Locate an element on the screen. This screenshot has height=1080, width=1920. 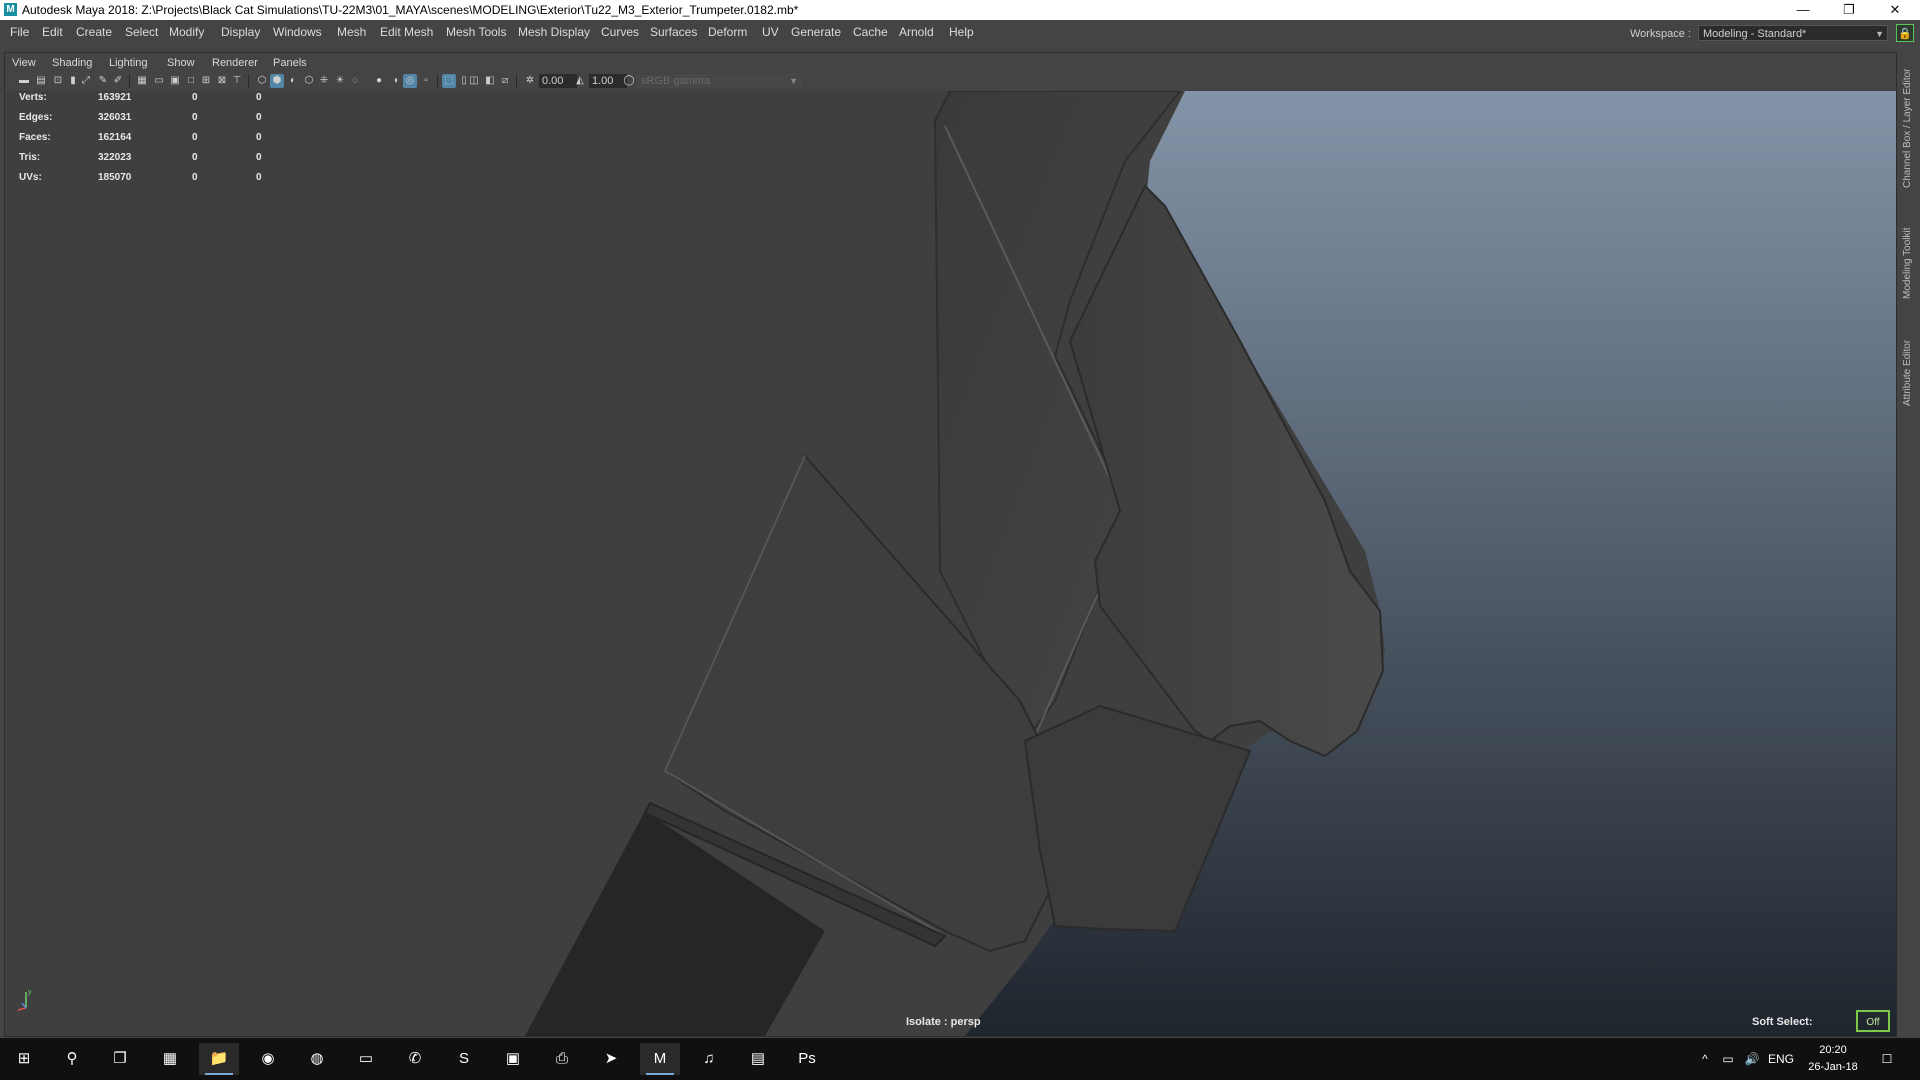
lights-icon: ⁜ is located at coordinates (324, 81).